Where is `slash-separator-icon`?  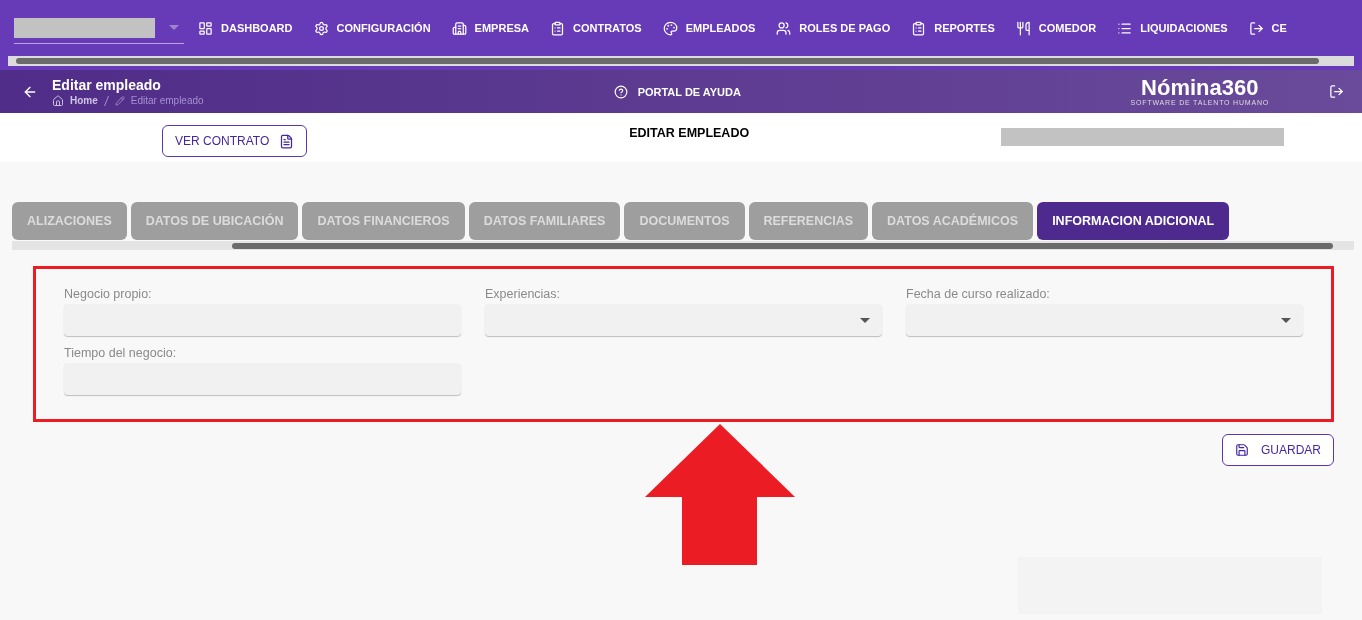 slash-separator-icon is located at coordinates (106, 100).